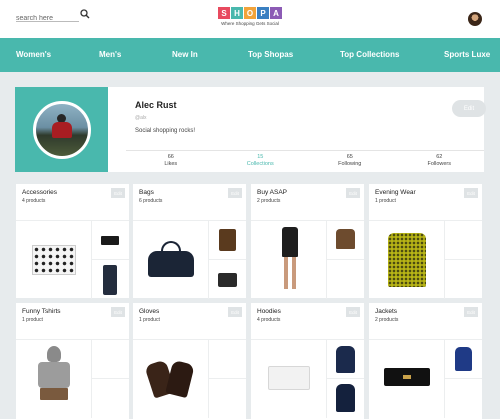 This screenshot has width=500, height=419. Describe the element at coordinates (250, 13) in the screenshot. I see `logo-letter: O` at that location.